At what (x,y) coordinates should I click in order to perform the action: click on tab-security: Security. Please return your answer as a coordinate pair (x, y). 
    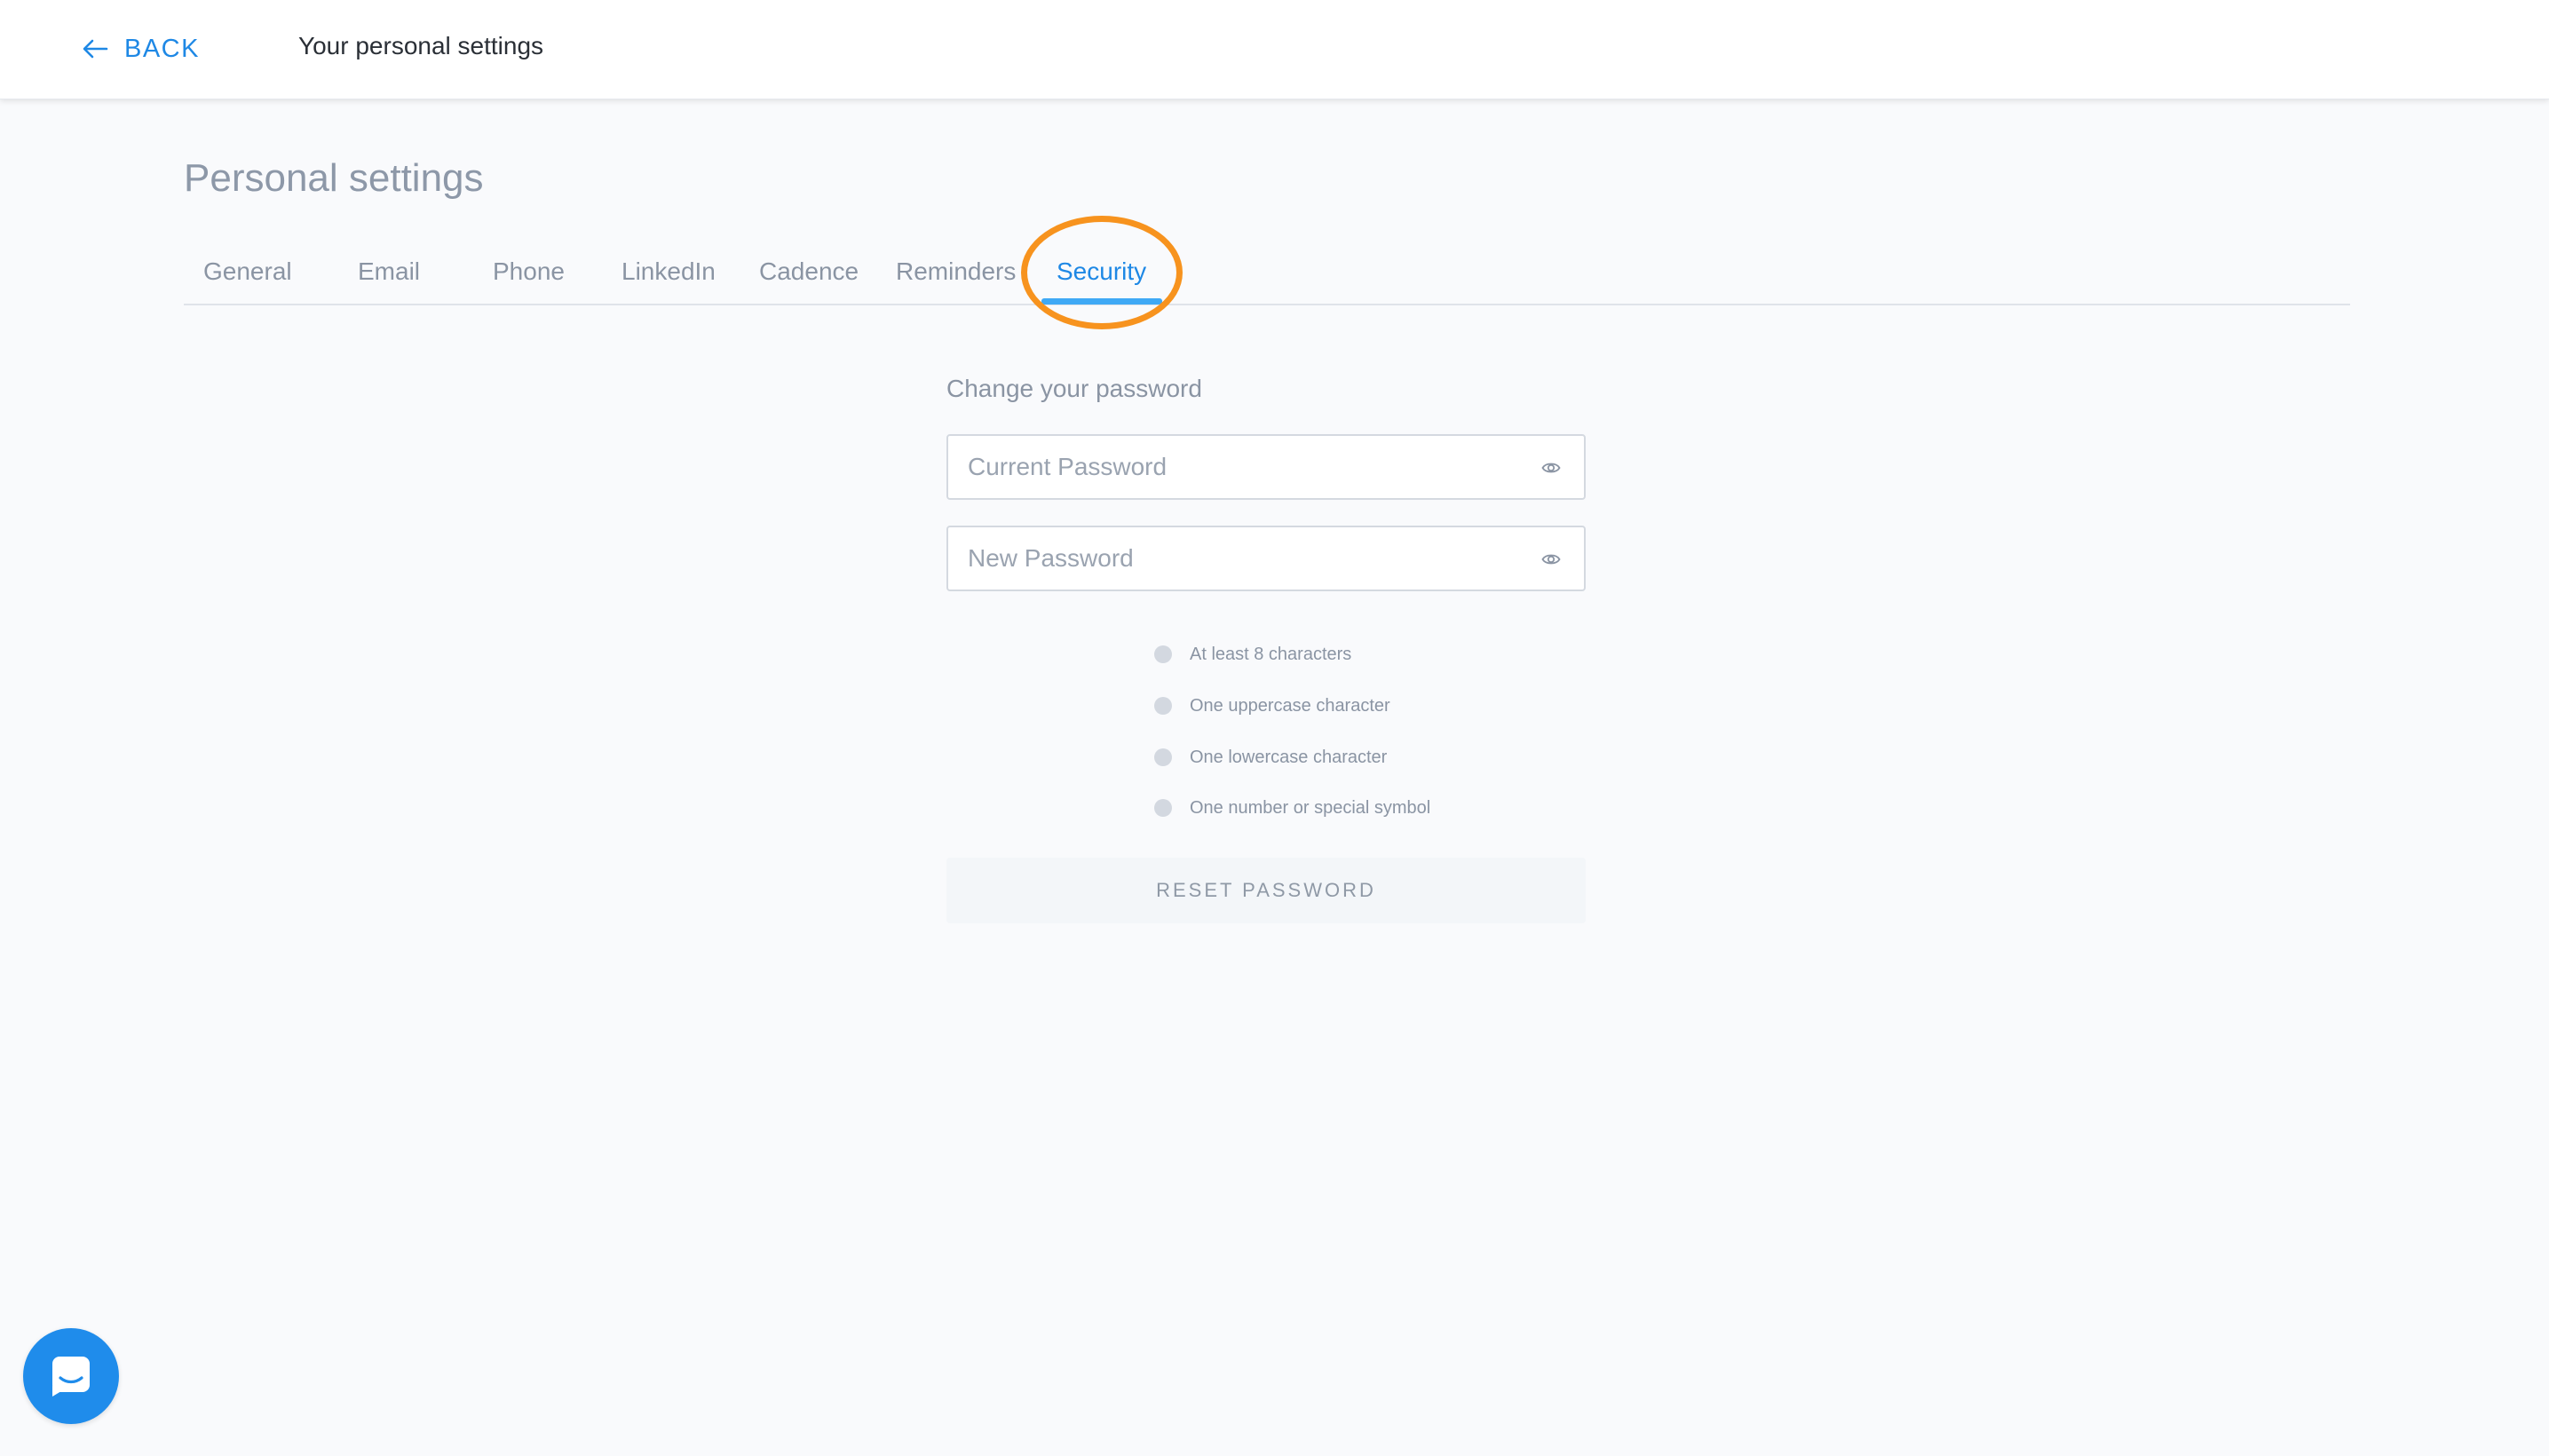
    Looking at the image, I should click on (1101, 280).